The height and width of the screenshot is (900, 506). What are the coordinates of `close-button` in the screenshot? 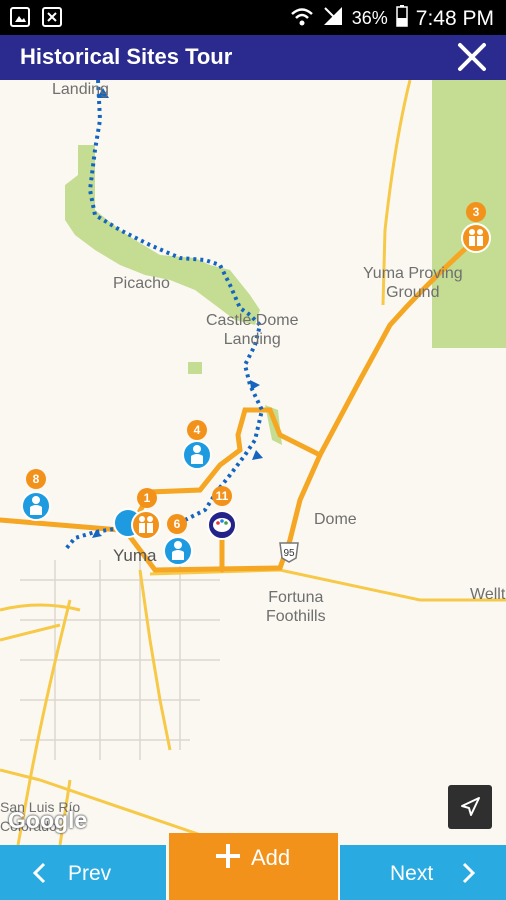 It's located at (472, 57).